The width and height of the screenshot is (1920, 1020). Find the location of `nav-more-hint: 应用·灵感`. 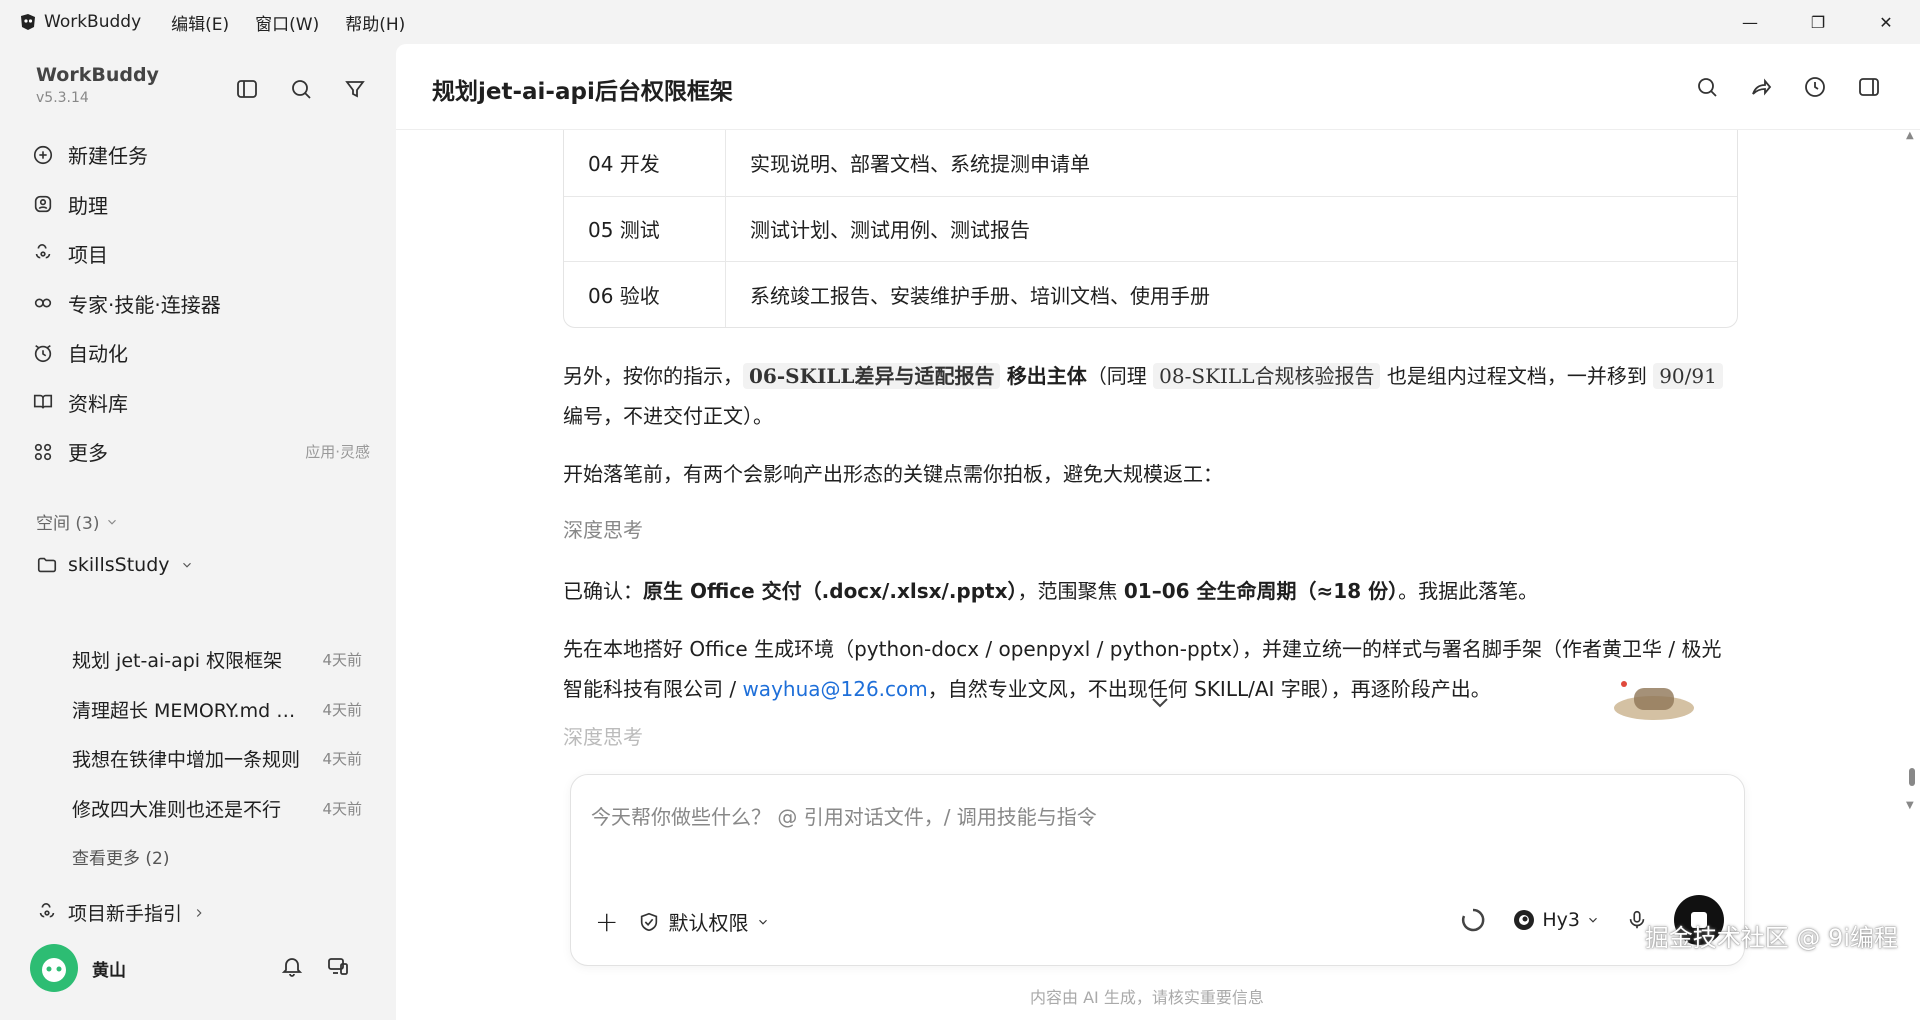

nav-more-hint: 应用·灵感 is located at coordinates (337, 452).